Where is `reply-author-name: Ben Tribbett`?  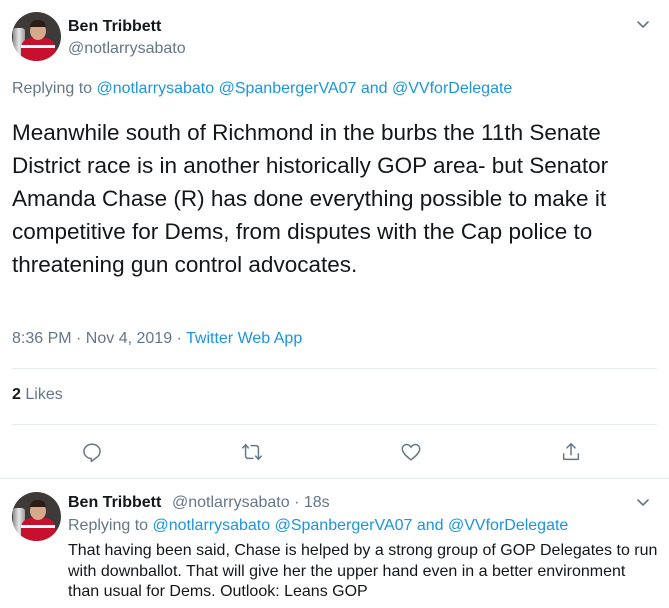
reply-author-name: Ben Tribbett is located at coordinates (114, 503).